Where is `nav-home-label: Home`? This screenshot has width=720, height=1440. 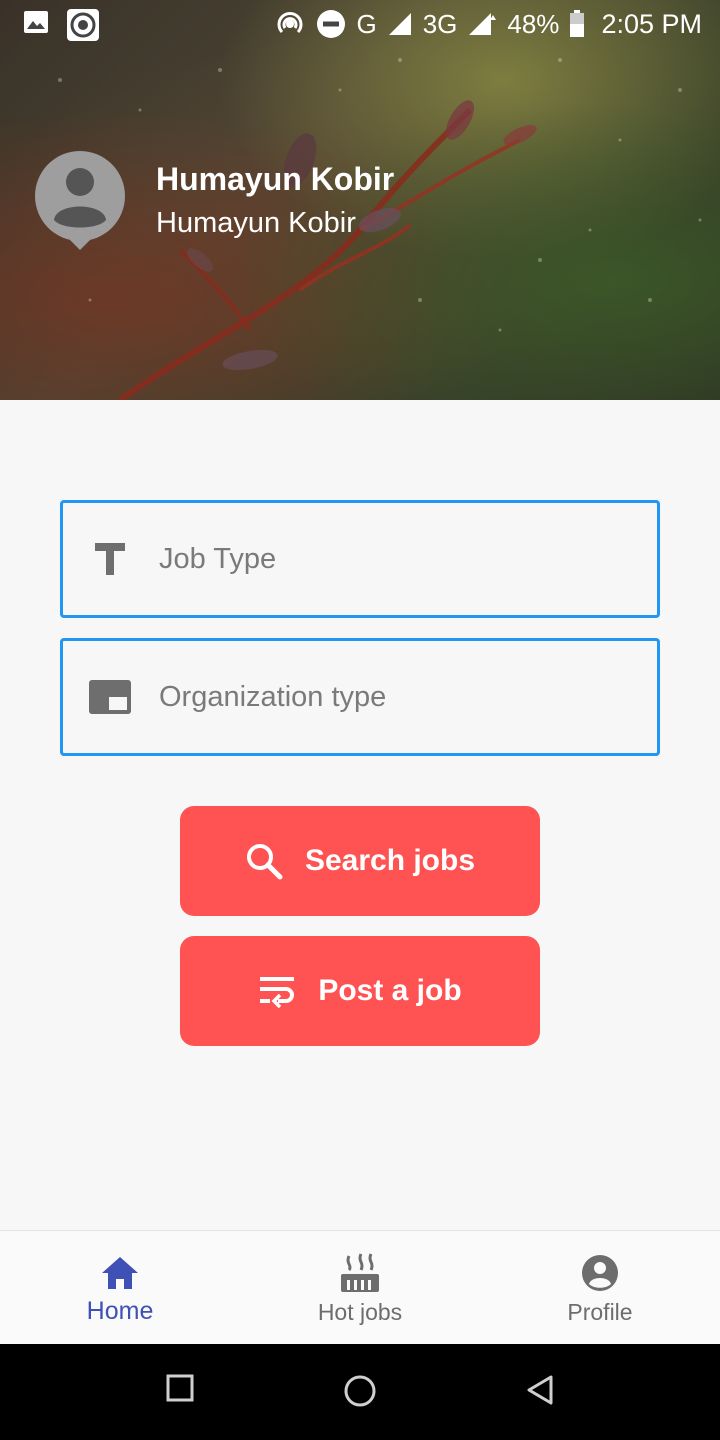 nav-home-label: Home is located at coordinates (120, 1311).